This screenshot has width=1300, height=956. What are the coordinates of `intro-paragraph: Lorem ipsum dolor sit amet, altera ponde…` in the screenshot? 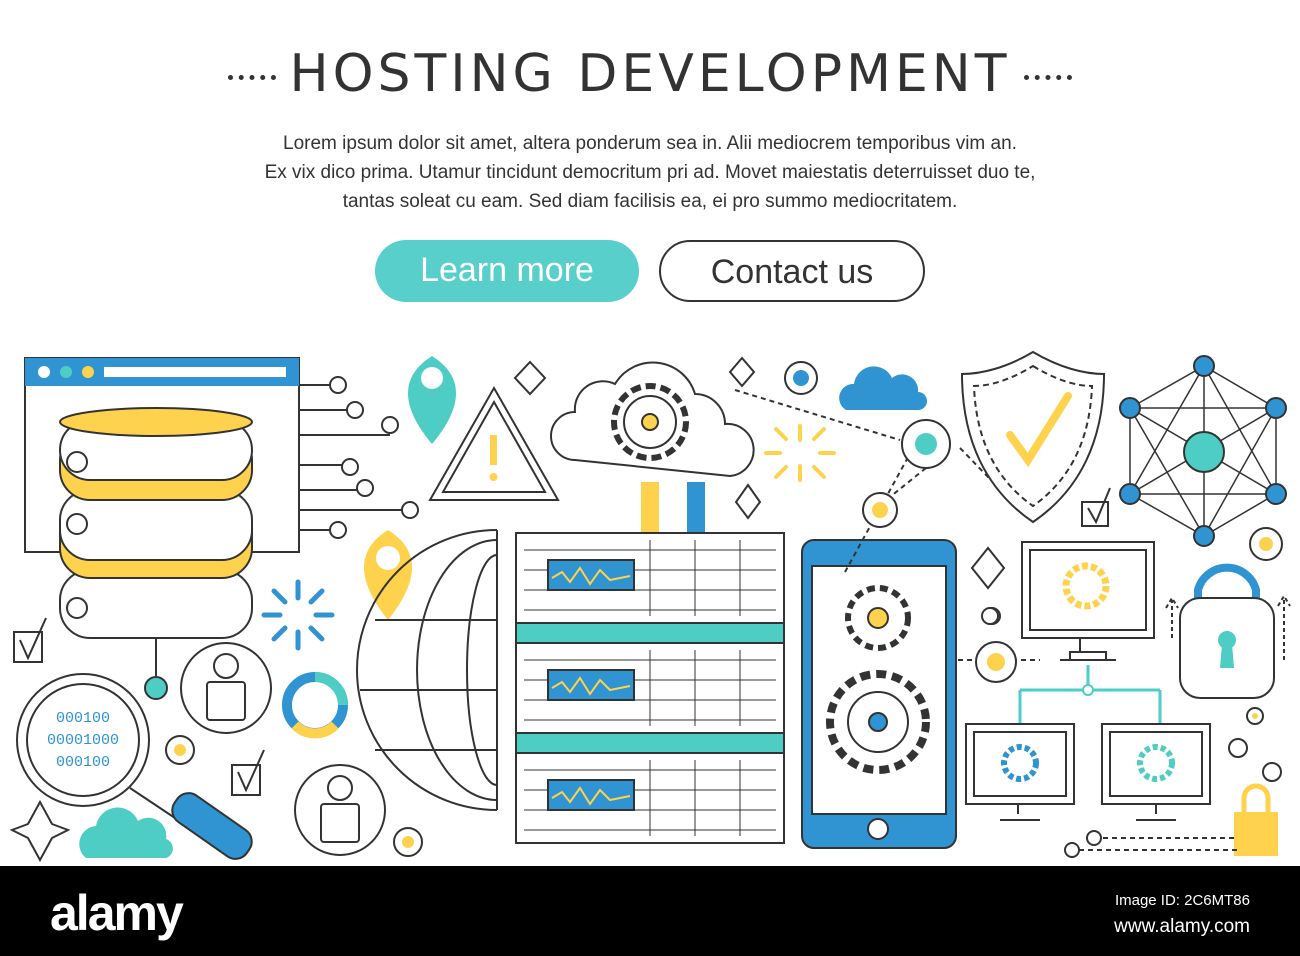 It's located at (650, 172).